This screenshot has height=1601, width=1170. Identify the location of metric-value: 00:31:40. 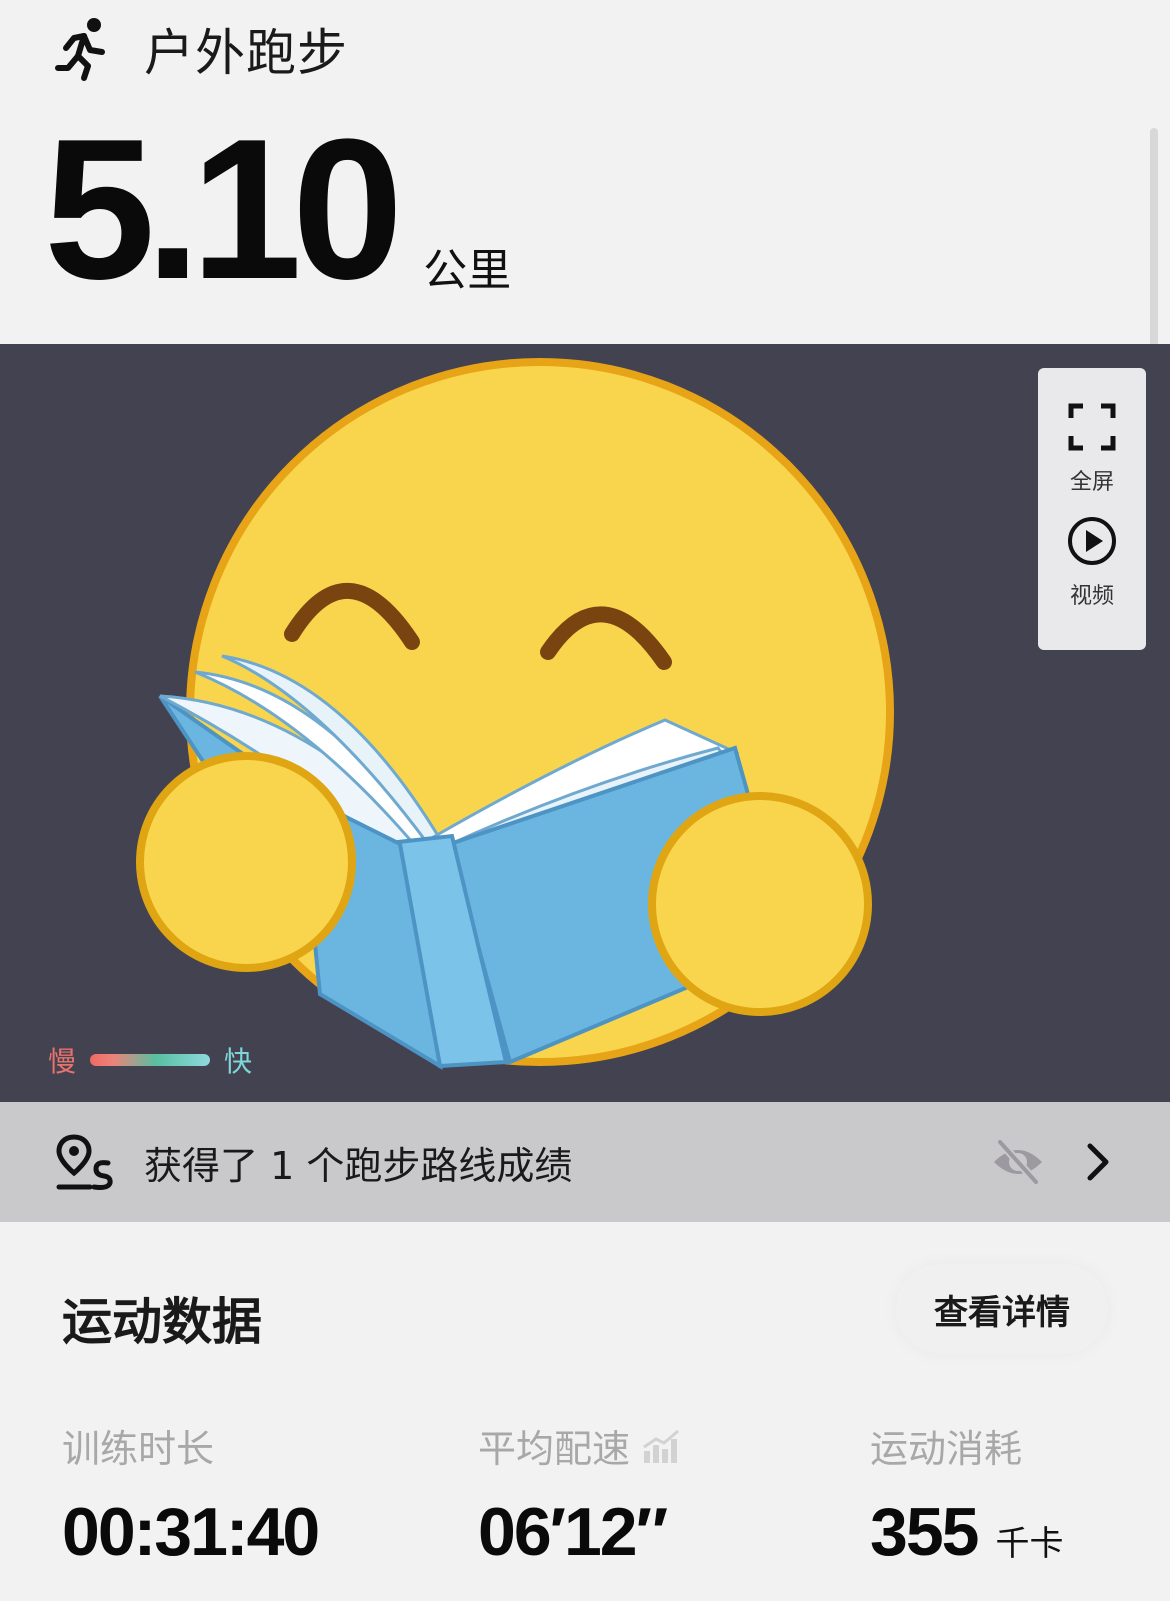
(191, 1532).